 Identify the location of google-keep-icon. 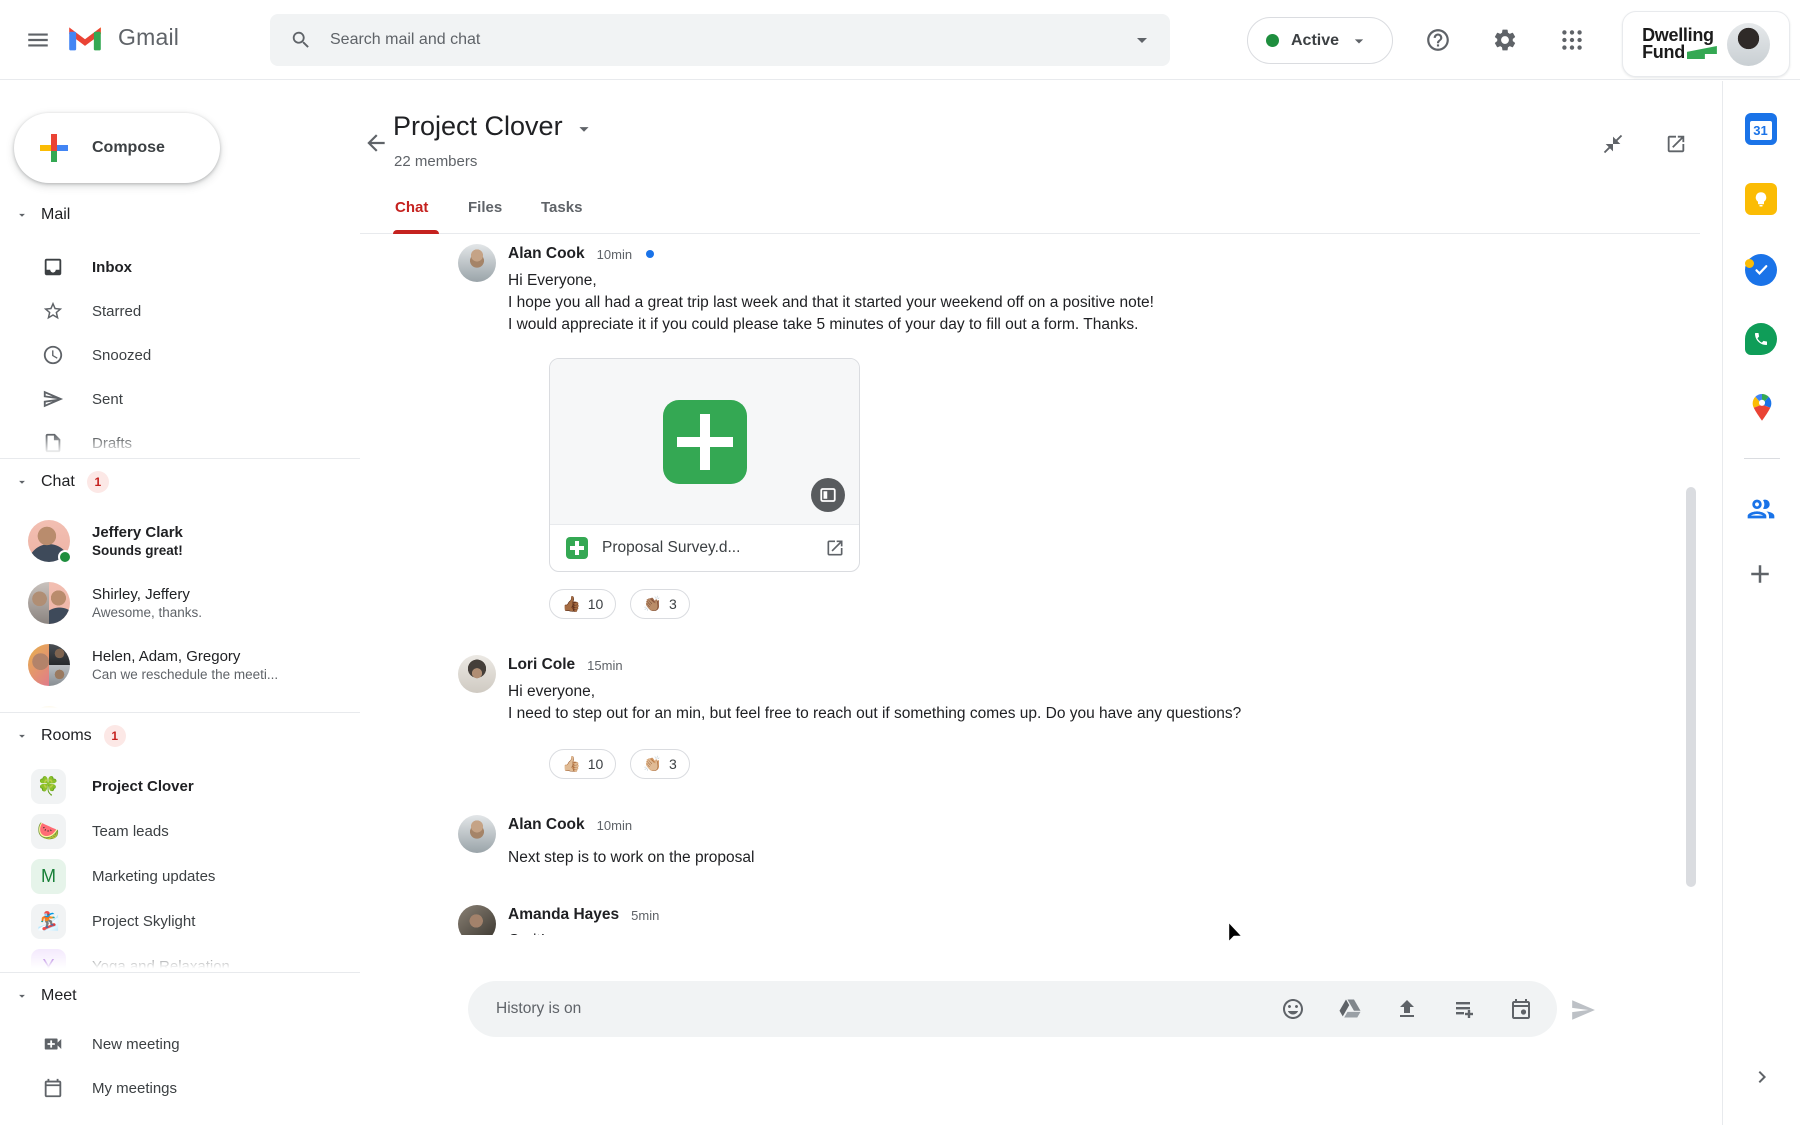
(1761, 200).